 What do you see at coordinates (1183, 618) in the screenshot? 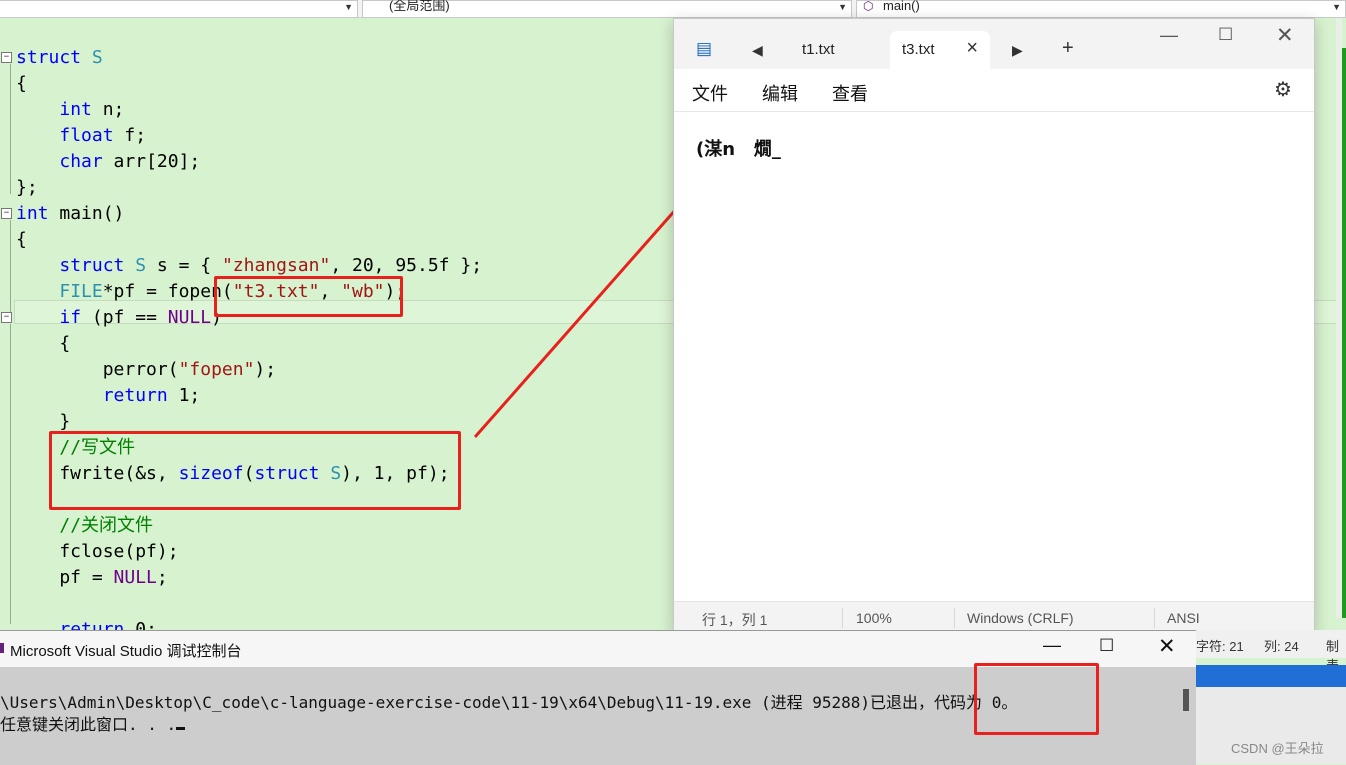
I see `encoding: ANSI` at bounding box center [1183, 618].